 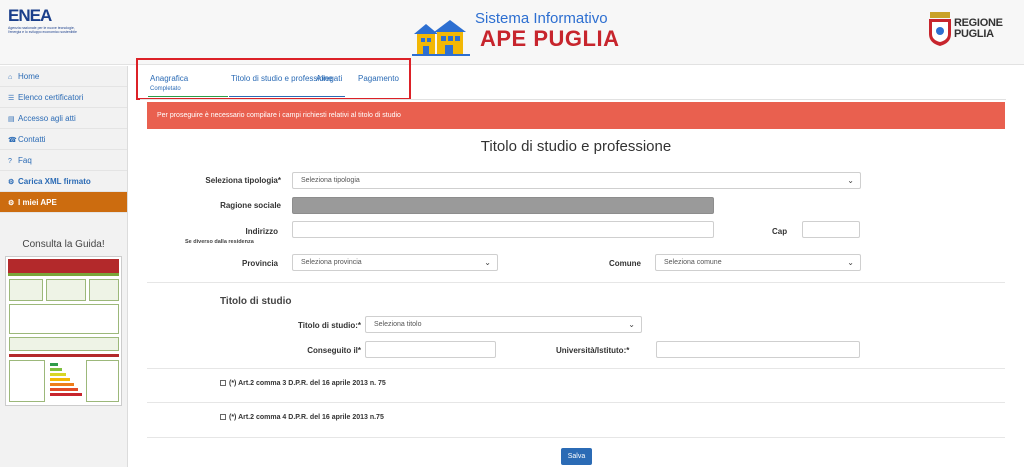 I want to click on indirizzo-input, so click(x=503, y=229).